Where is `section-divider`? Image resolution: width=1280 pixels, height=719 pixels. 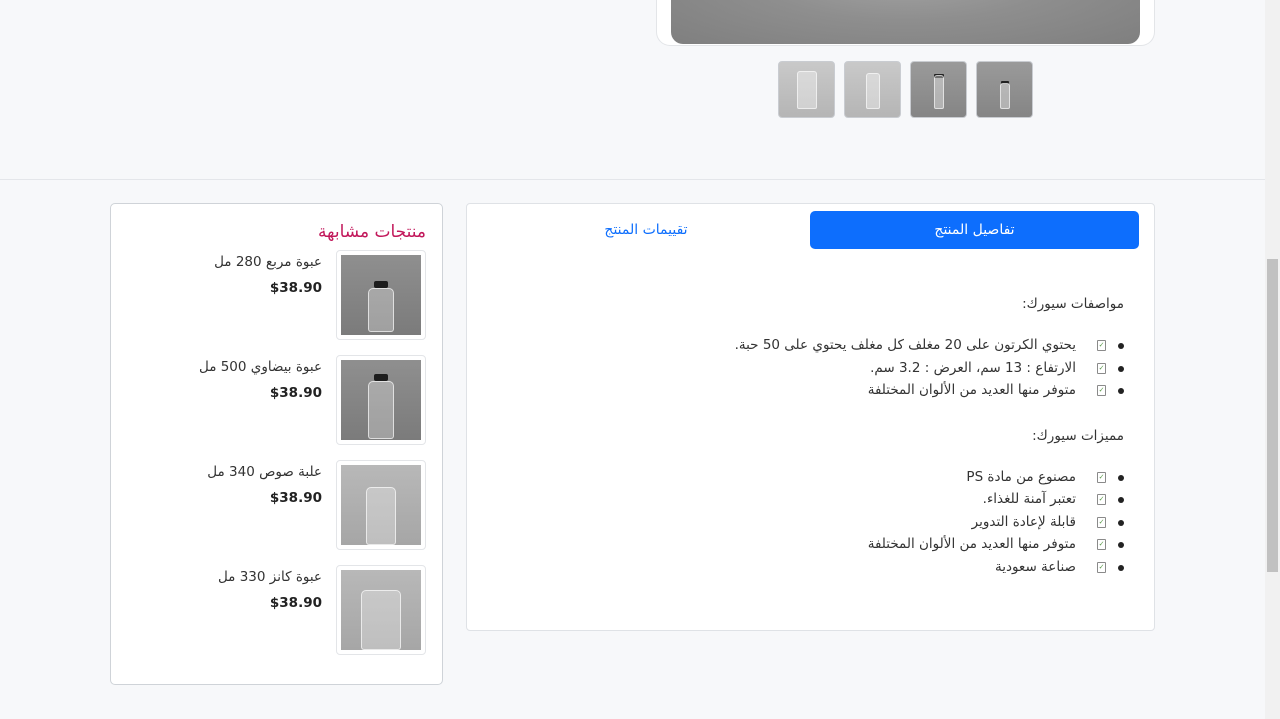
section-divider is located at coordinates (632, 179).